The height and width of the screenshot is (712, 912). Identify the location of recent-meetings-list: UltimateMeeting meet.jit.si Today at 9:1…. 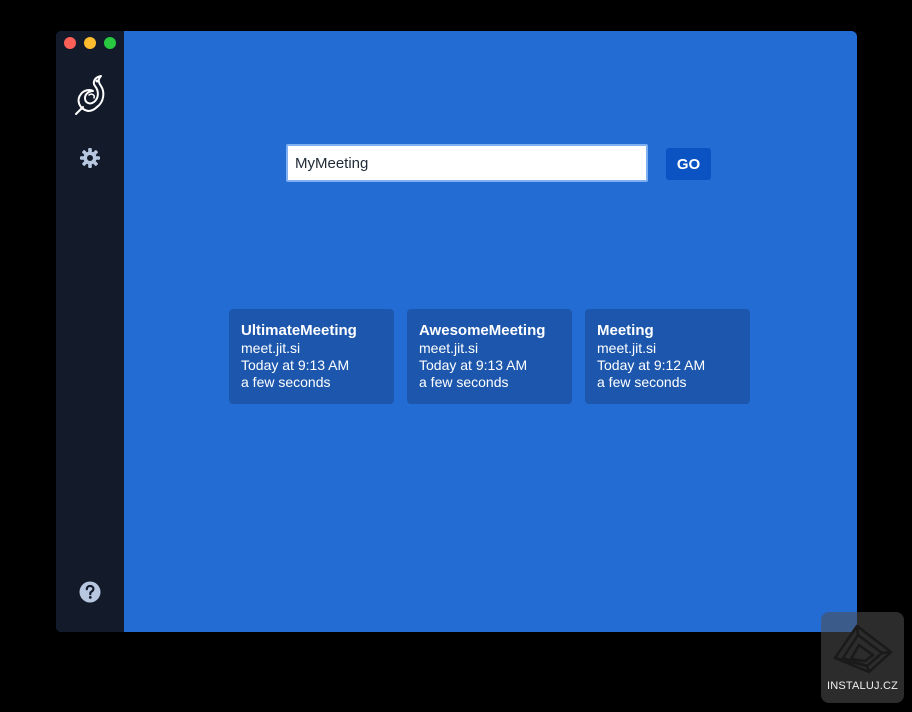
(494, 357).